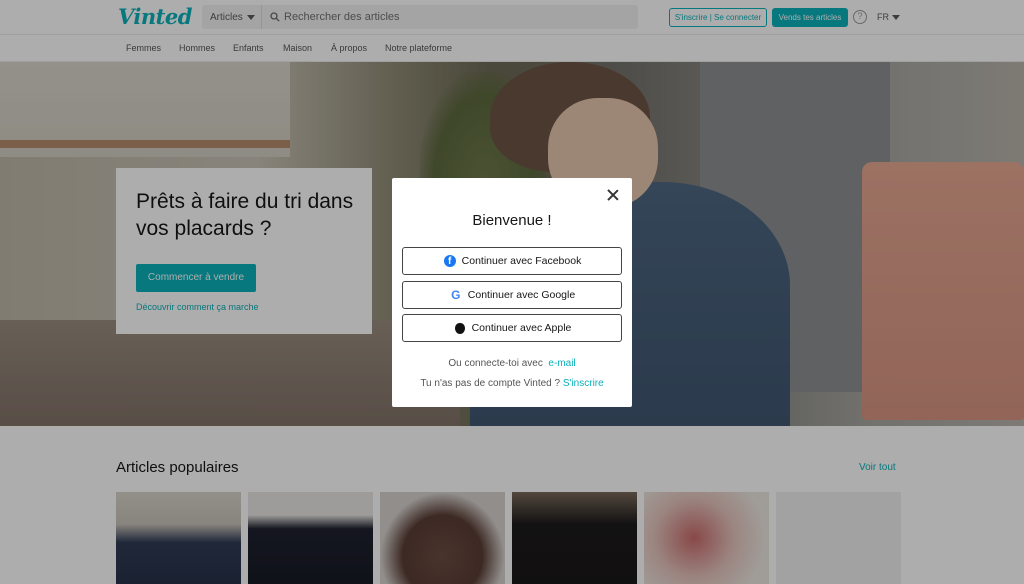 The width and height of the screenshot is (1024, 584). What do you see at coordinates (521, 328) in the screenshot?
I see `continue-apple-label: Continuer avec Apple` at bounding box center [521, 328].